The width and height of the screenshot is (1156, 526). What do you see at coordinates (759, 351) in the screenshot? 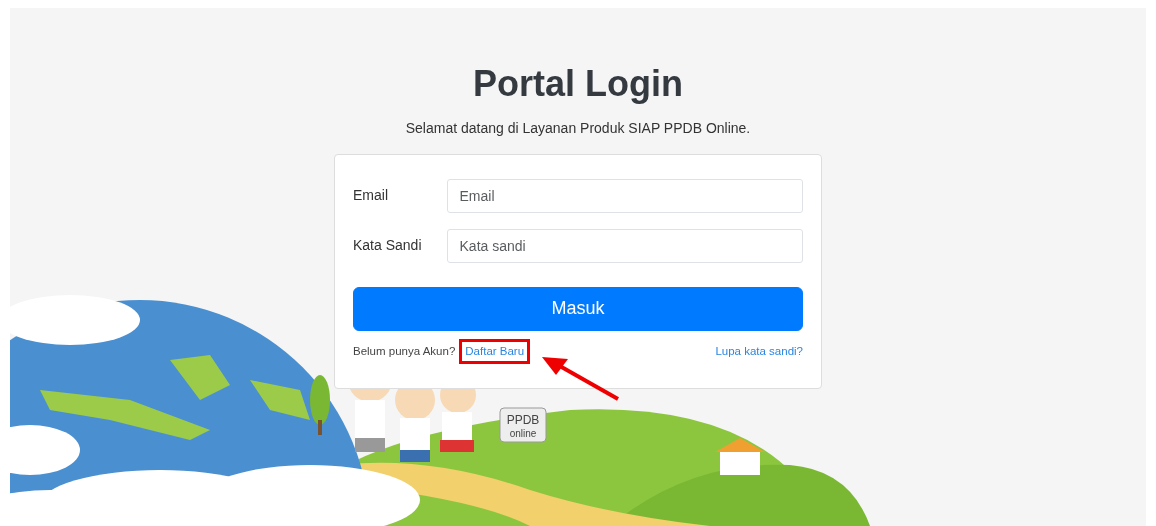
I see `forgot-password-link: Lupa kata sandi?` at bounding box center [759, 351].